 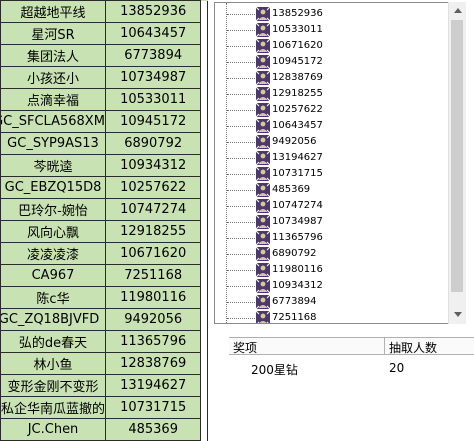 I want to click on sheet-row: 超越地平线 13852936, so click(x=104, y=11).